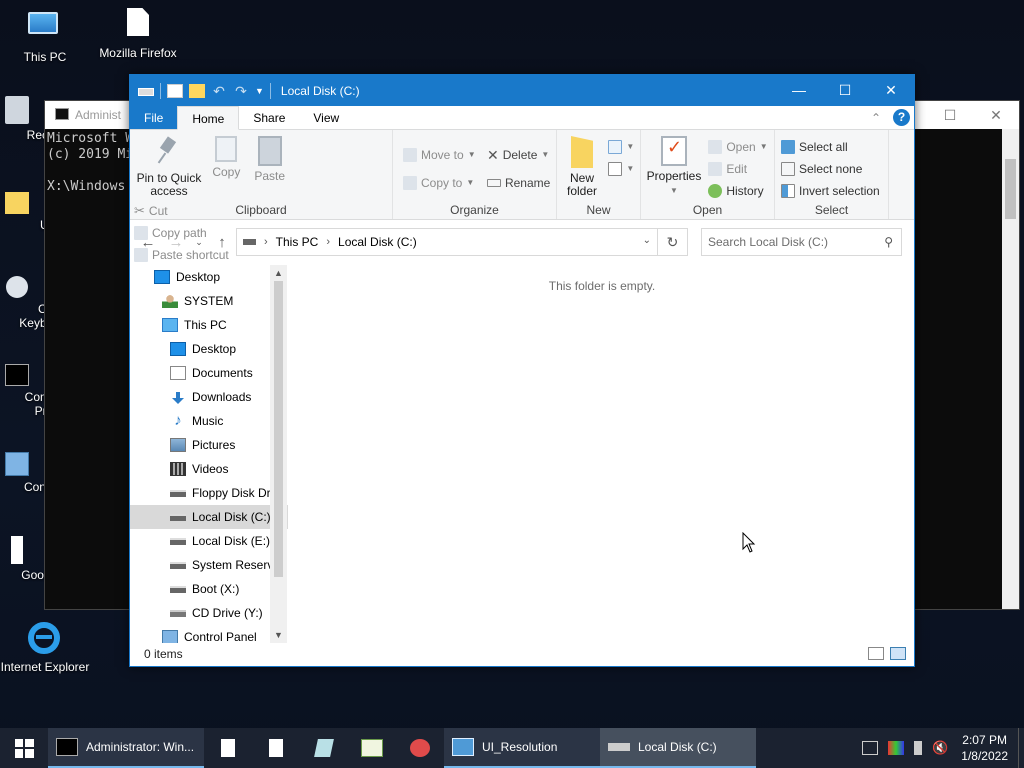 The height and width of the screenshot is (768, 1024). Describe the element at coordinates (45, 648) in the screenshot. I see `desktop-icon-ie: Internet Explorer` at that location.